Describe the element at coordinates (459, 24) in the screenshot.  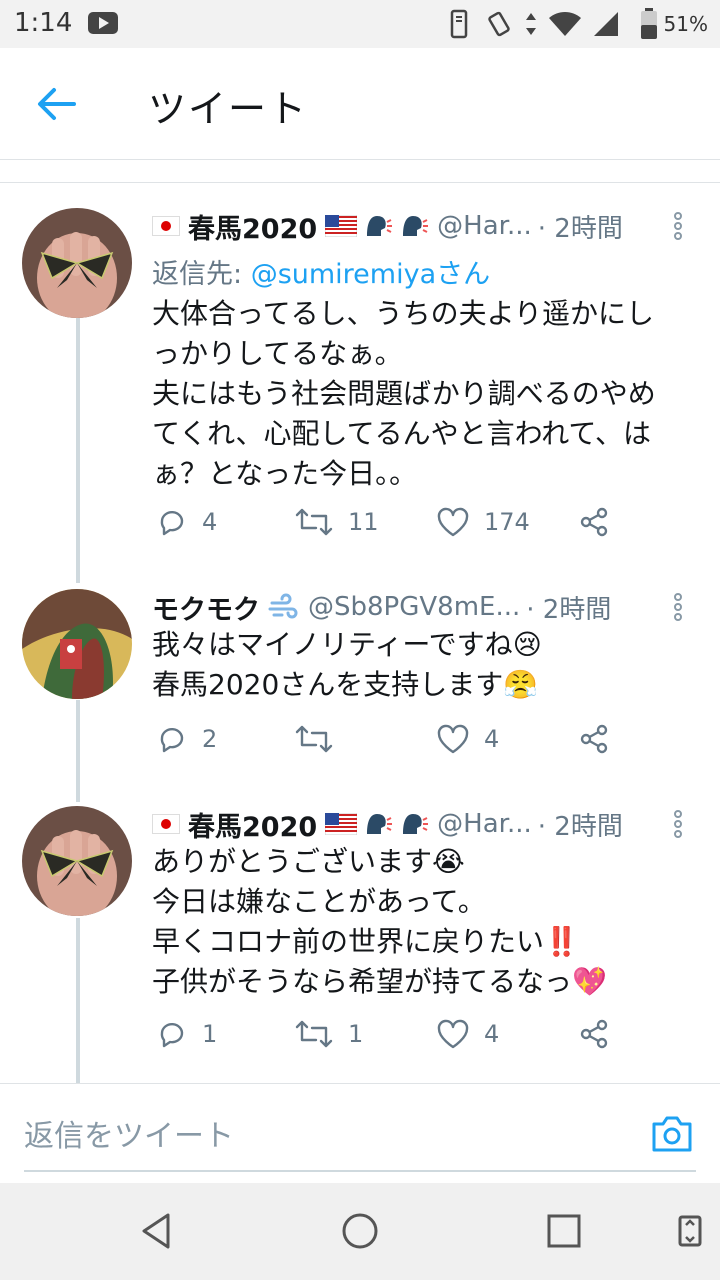
I see `screen-rotation-icon` at that location.